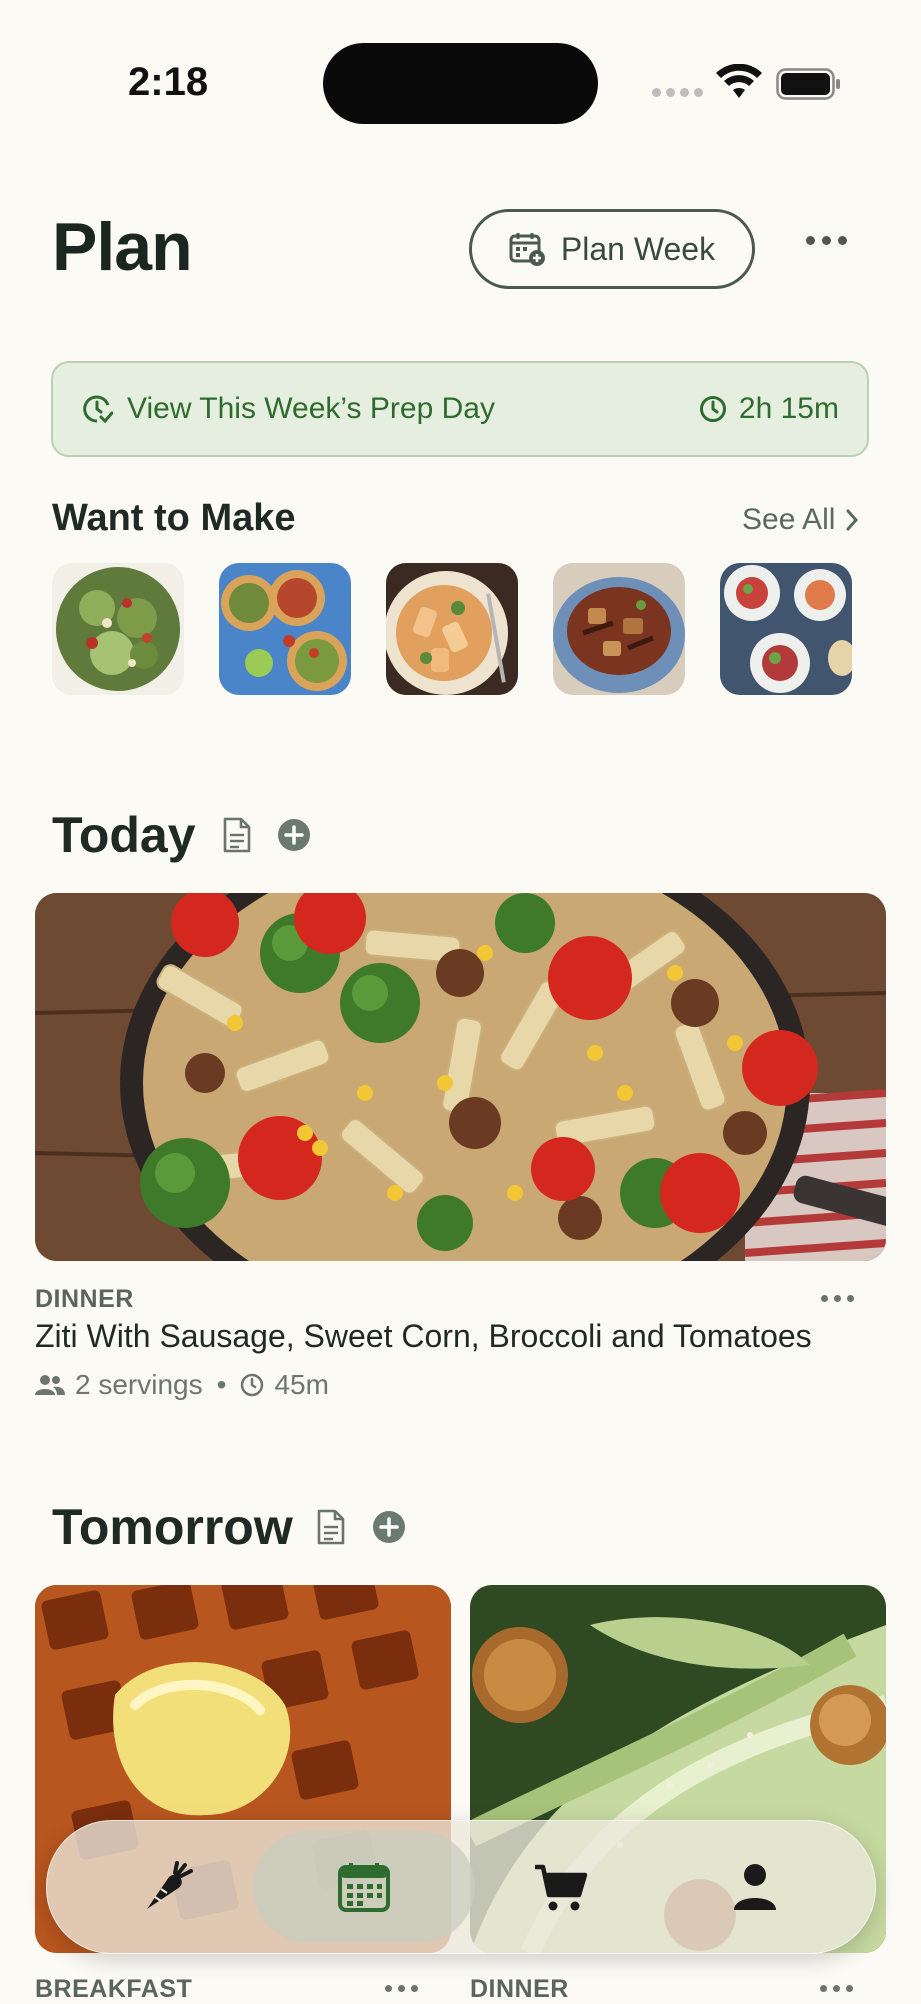 This screenshot has width=921, height=2004. I want to click on tab-grocery, so click(561, 1887).